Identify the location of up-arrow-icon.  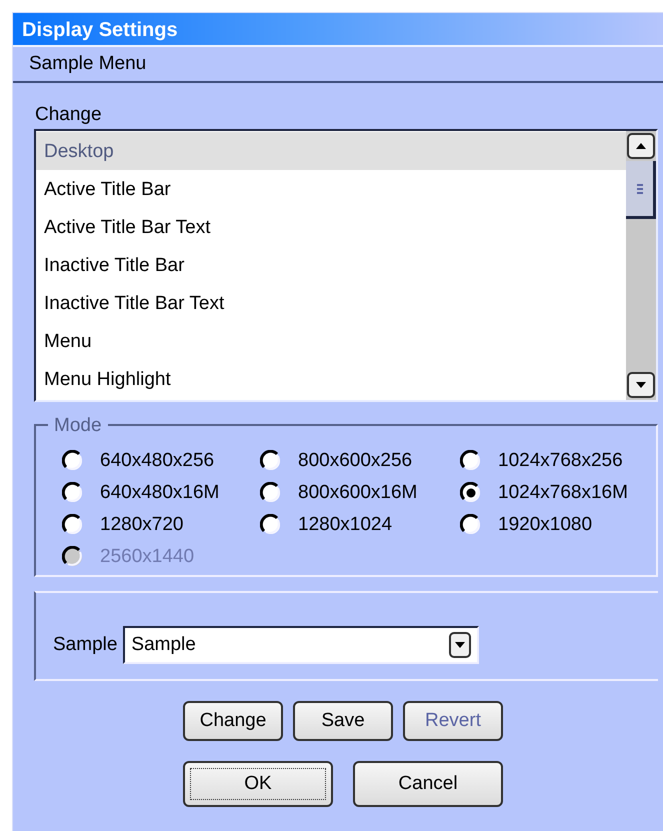
(641, 146).